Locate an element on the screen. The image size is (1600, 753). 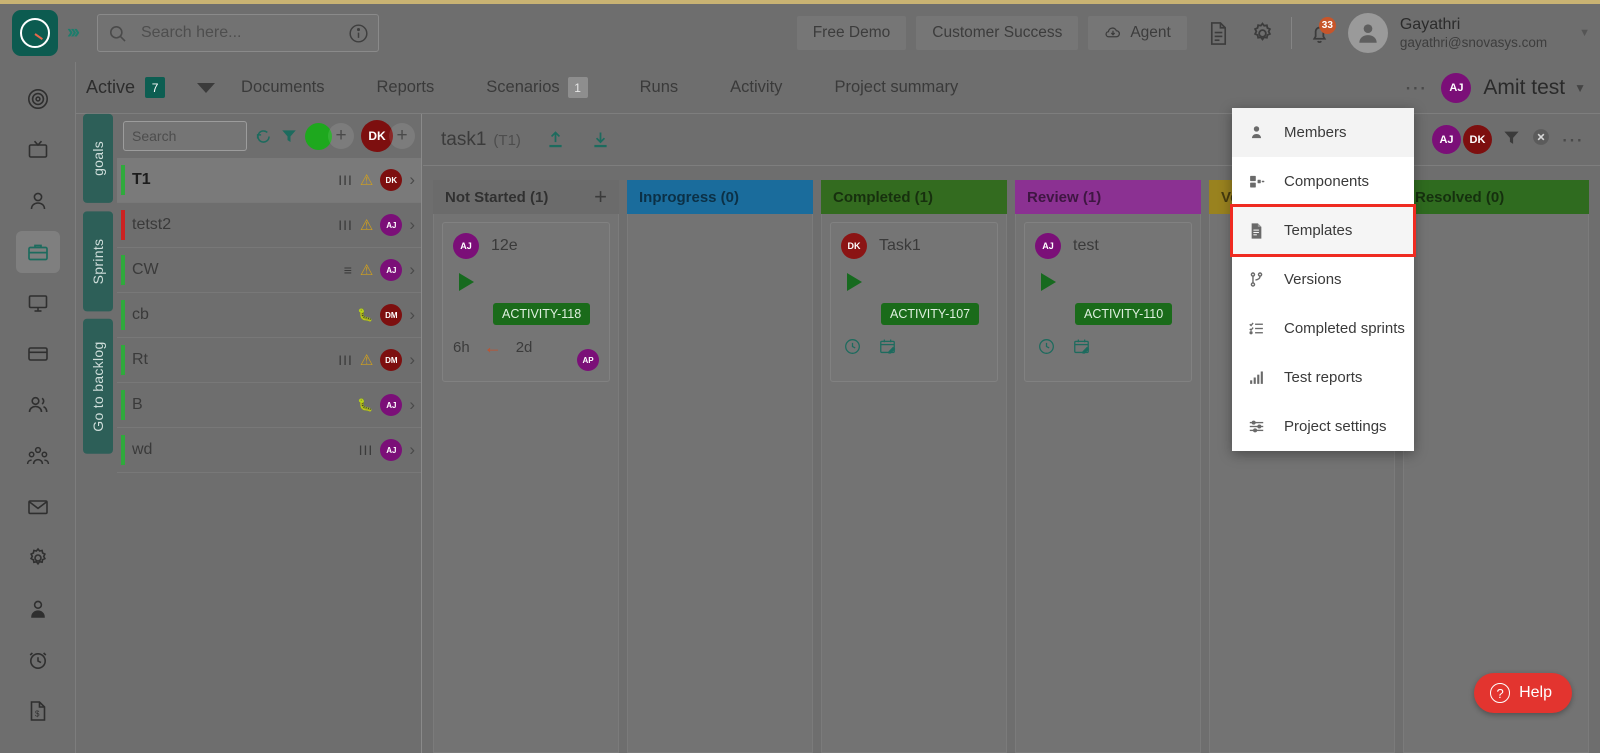
menu-item-project-settings: Project settings is located at coordinates (1323, 426).